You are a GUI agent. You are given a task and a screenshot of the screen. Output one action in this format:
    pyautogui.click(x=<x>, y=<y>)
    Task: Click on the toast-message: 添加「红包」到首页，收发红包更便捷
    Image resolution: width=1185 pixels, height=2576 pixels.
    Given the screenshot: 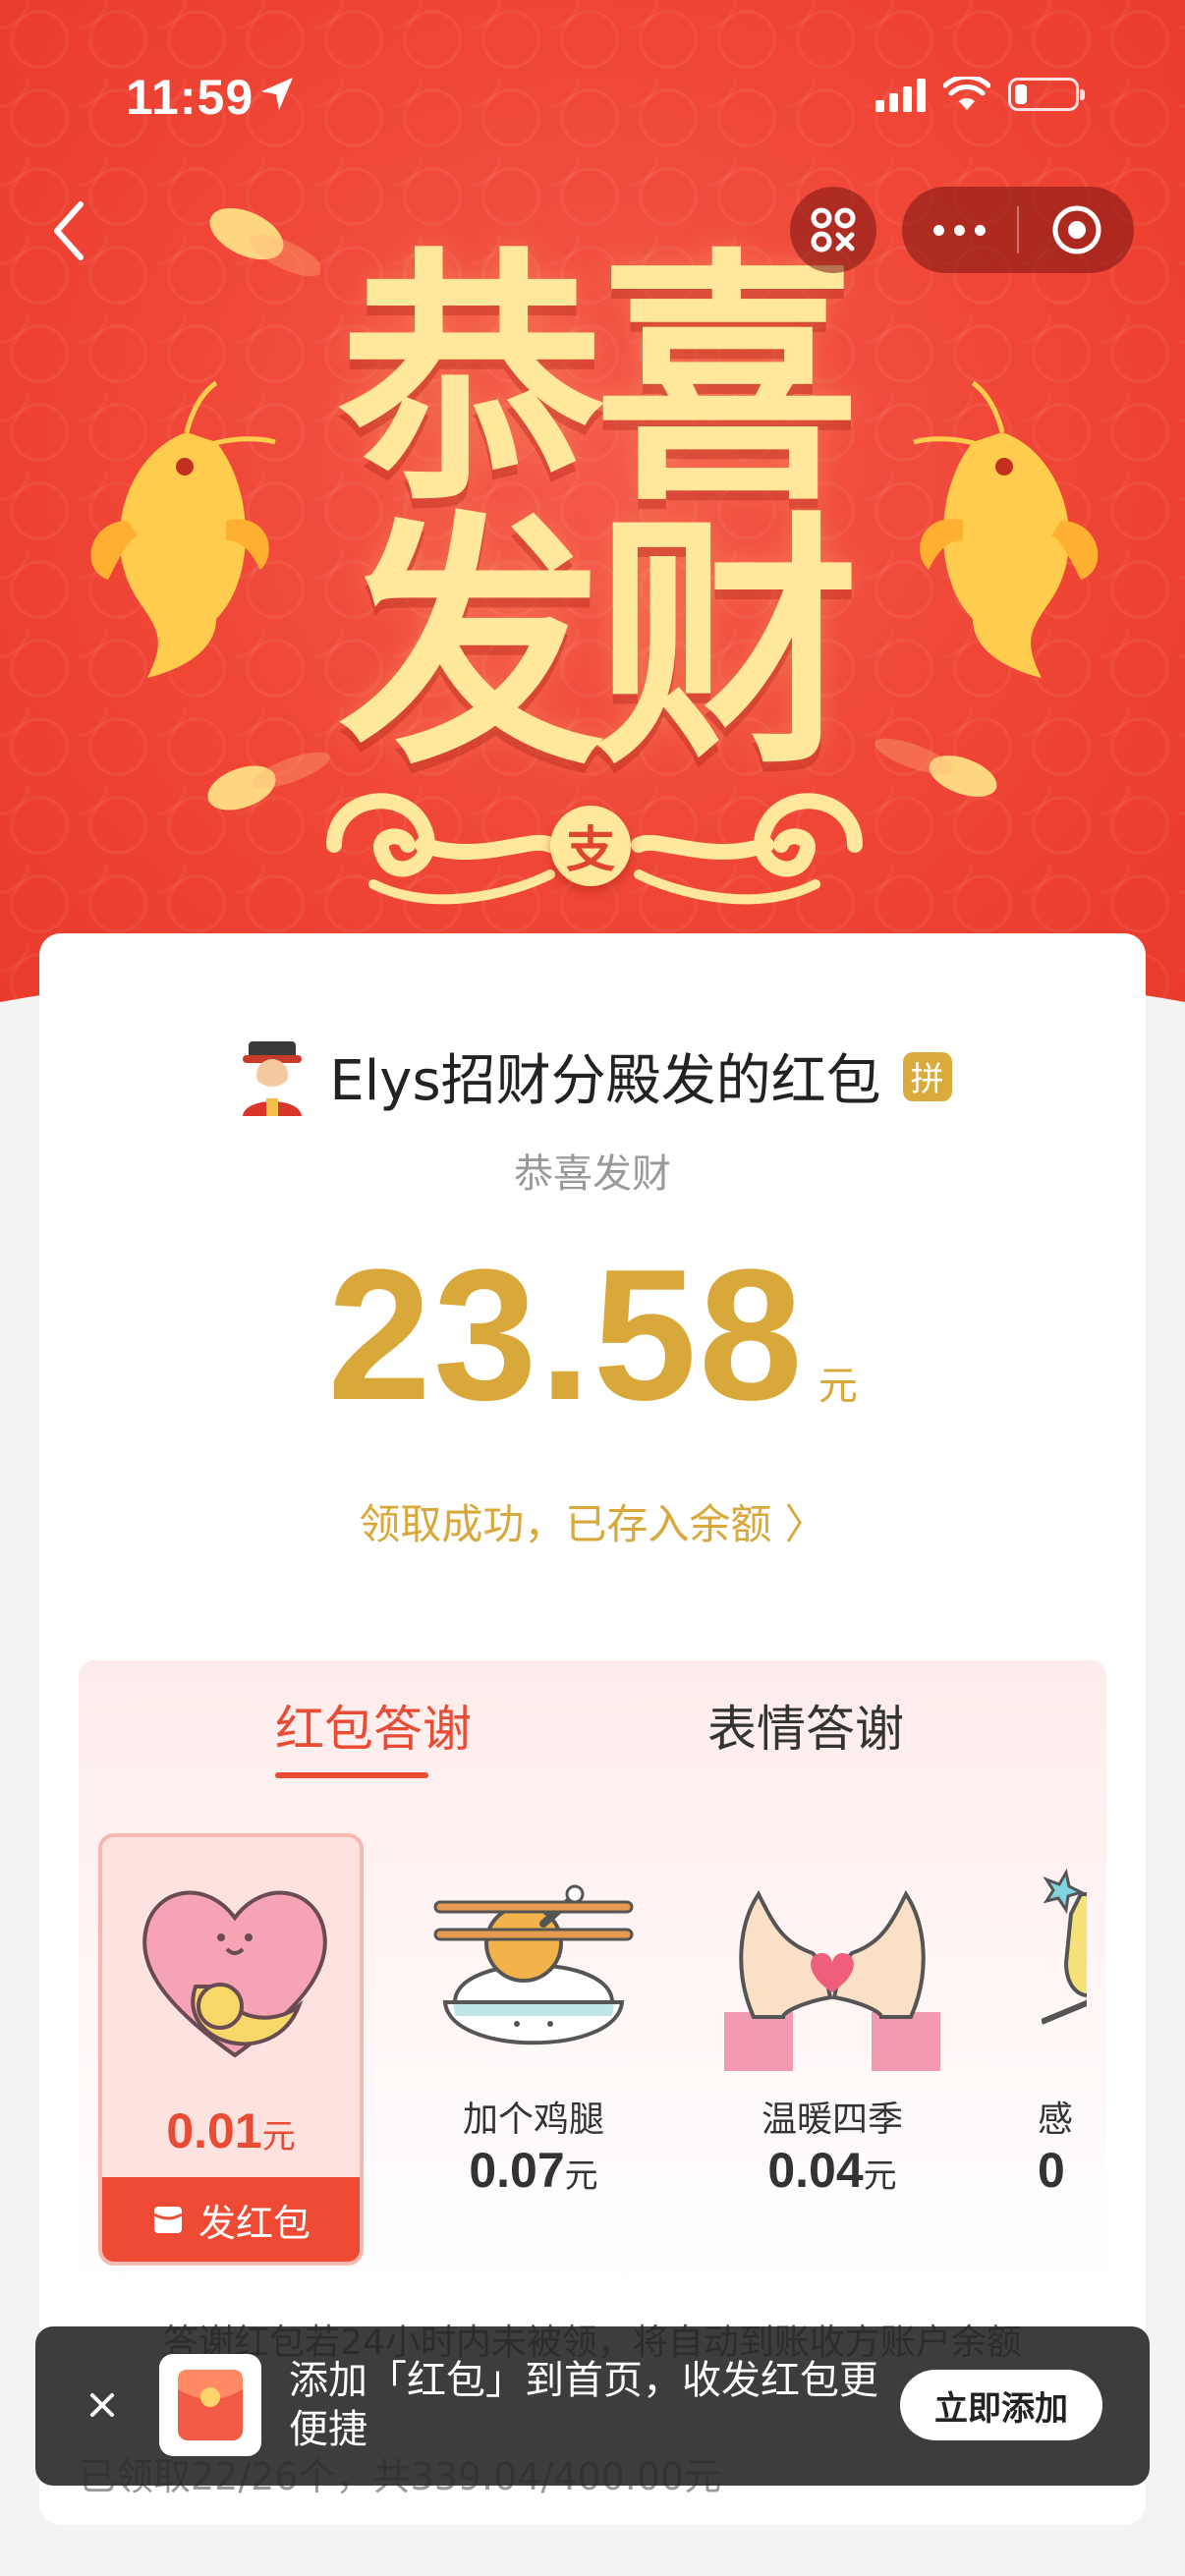 What is the action you would take?
    pyautogui.click(x=583, y=2405)
    